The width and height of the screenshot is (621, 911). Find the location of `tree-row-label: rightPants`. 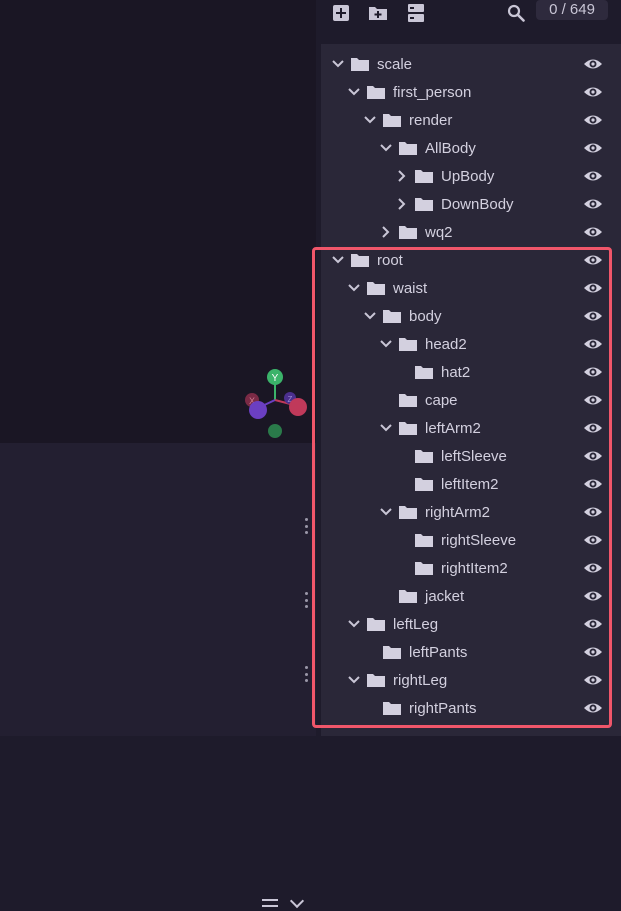

tree-row-label: rightPants is located at coordinates (443, 708).